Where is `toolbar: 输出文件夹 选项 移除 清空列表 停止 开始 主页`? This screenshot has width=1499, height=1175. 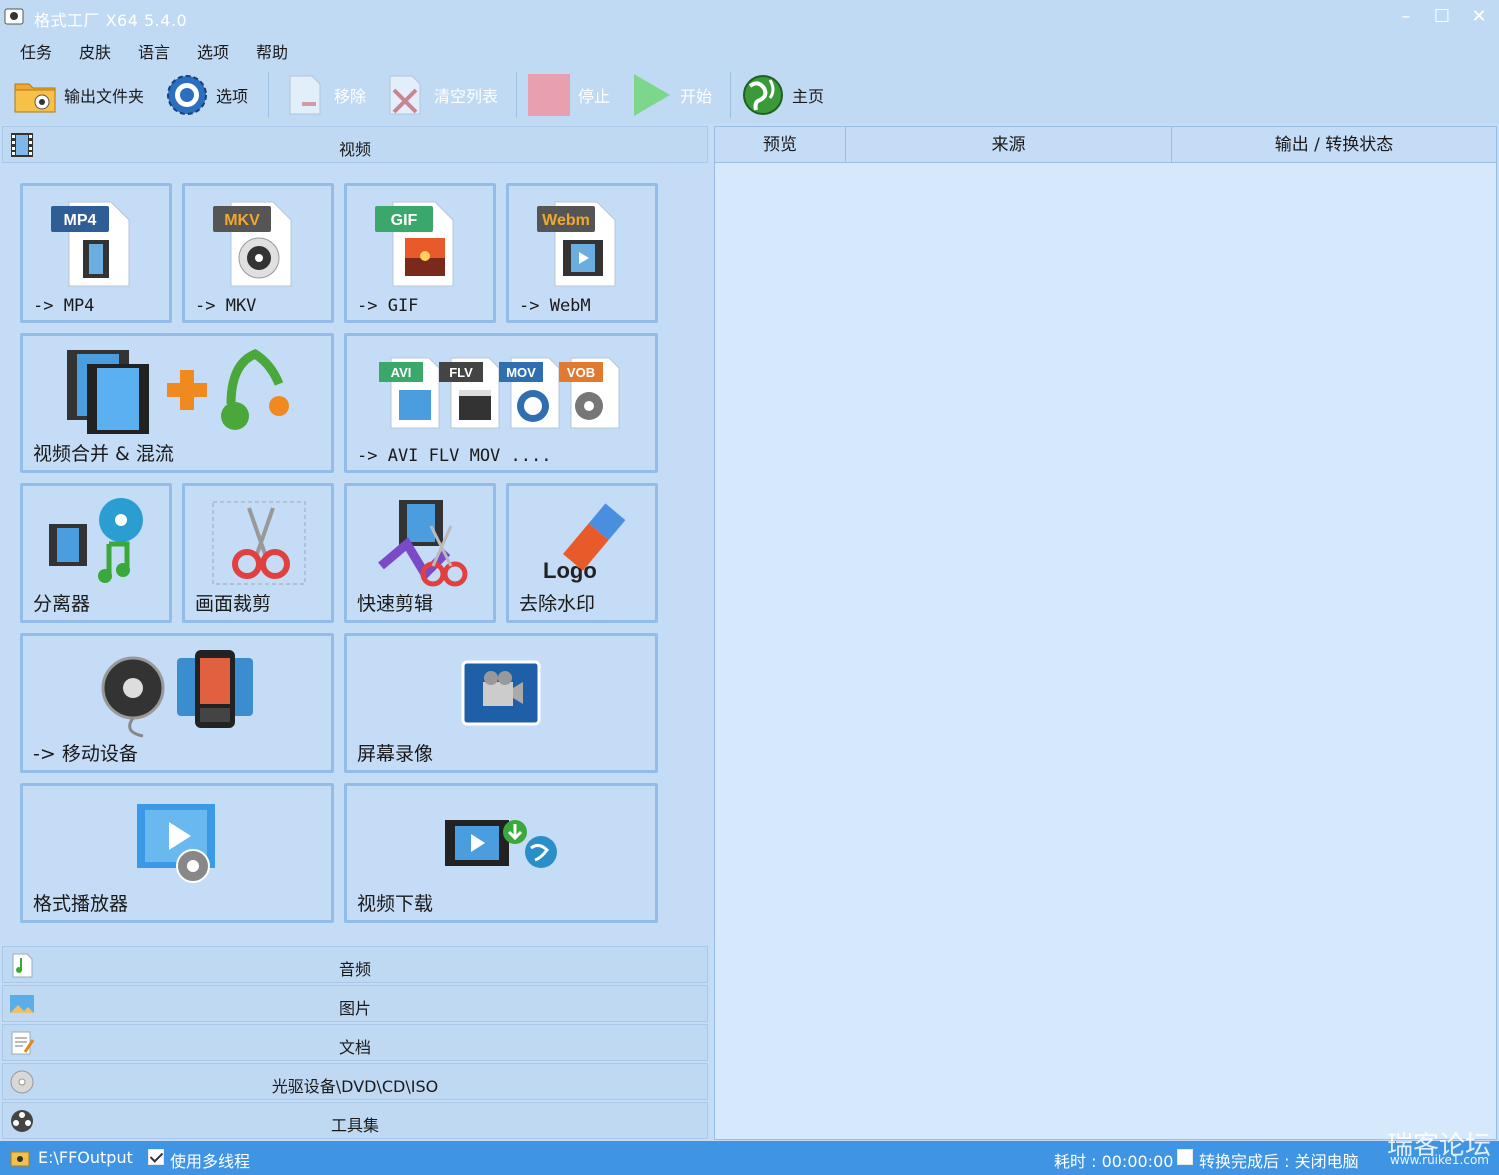 toolbar: 输出文件夹 选项 移除 清空列表 停止 开始 主页 is located at coordinates (749, 95).